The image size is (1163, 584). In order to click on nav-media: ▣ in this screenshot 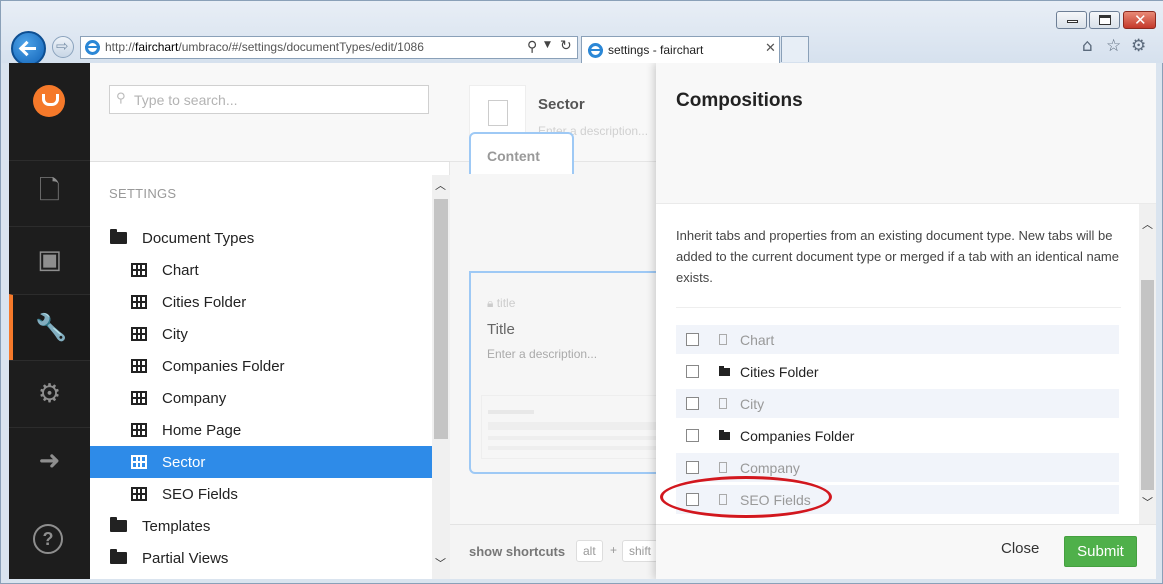, I will do `click(49, 259)`.